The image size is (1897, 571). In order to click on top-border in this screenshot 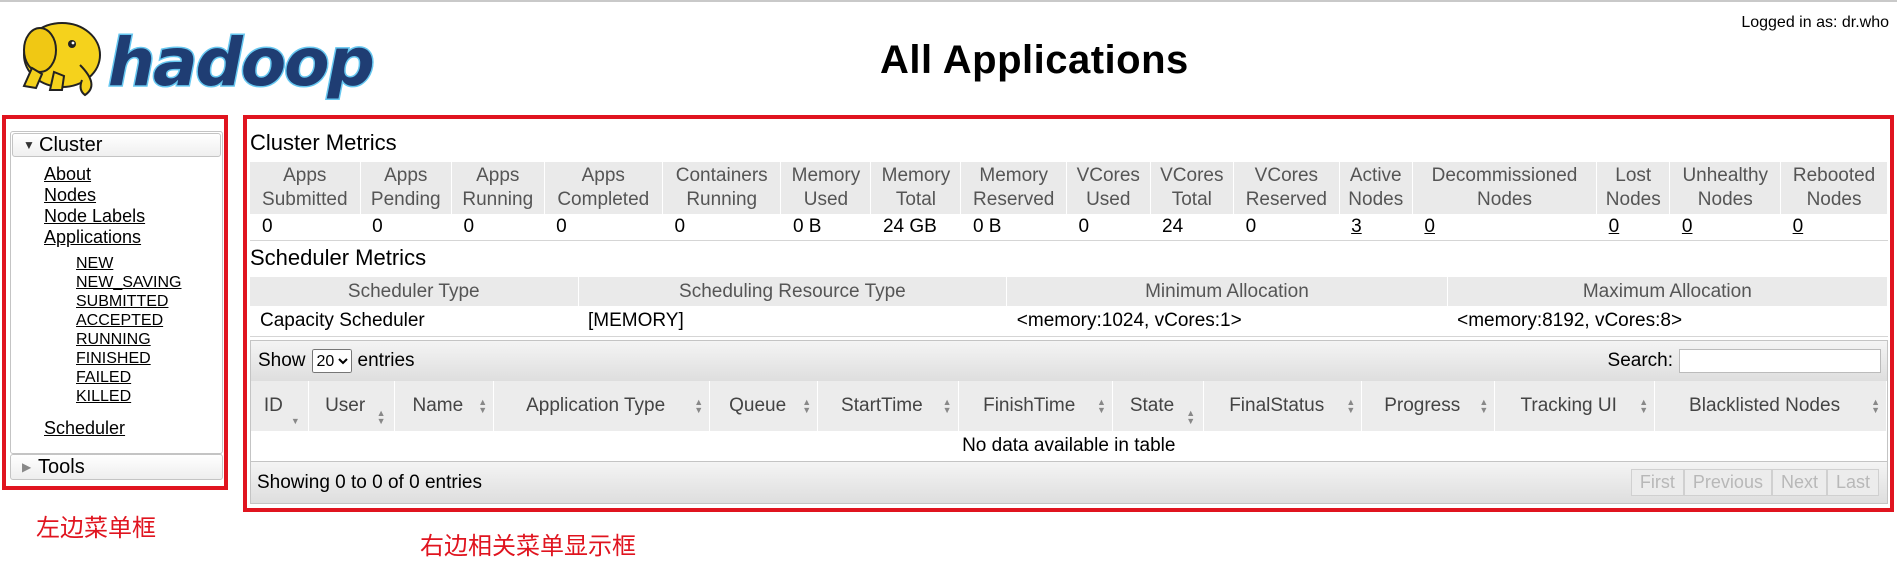, I will do `click(948, 1)`.